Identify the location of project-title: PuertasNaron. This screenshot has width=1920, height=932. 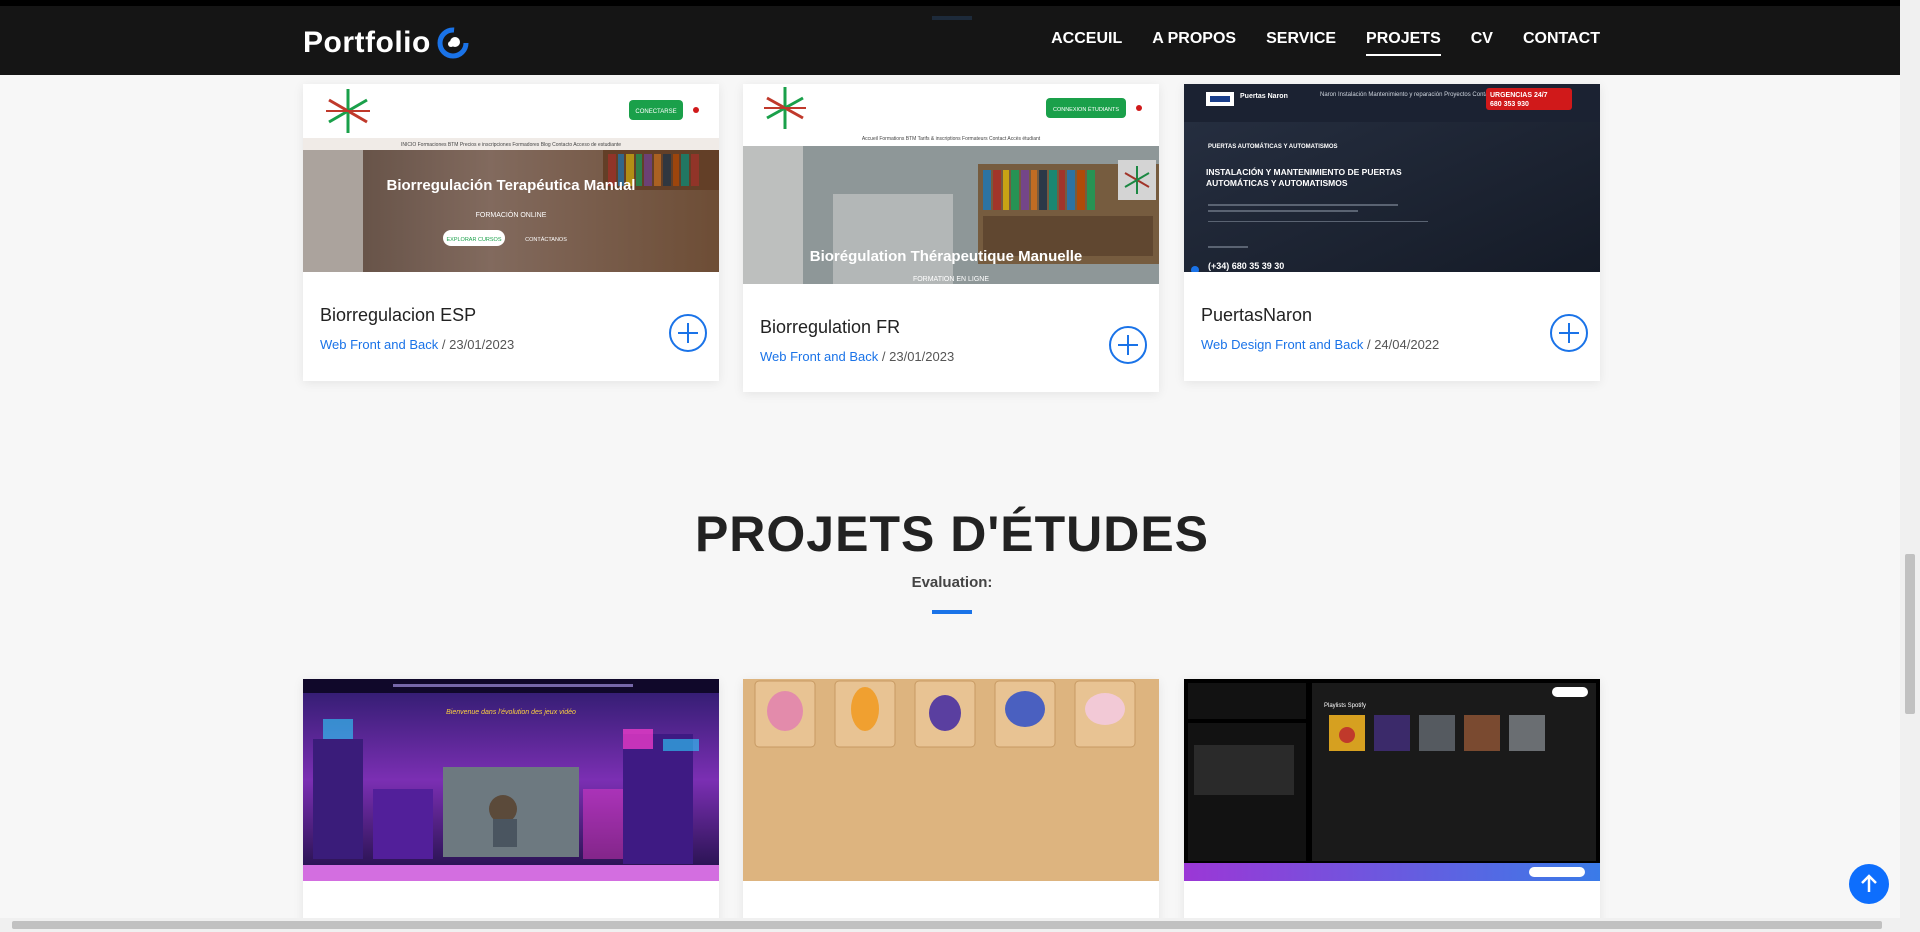
(1256, 315).